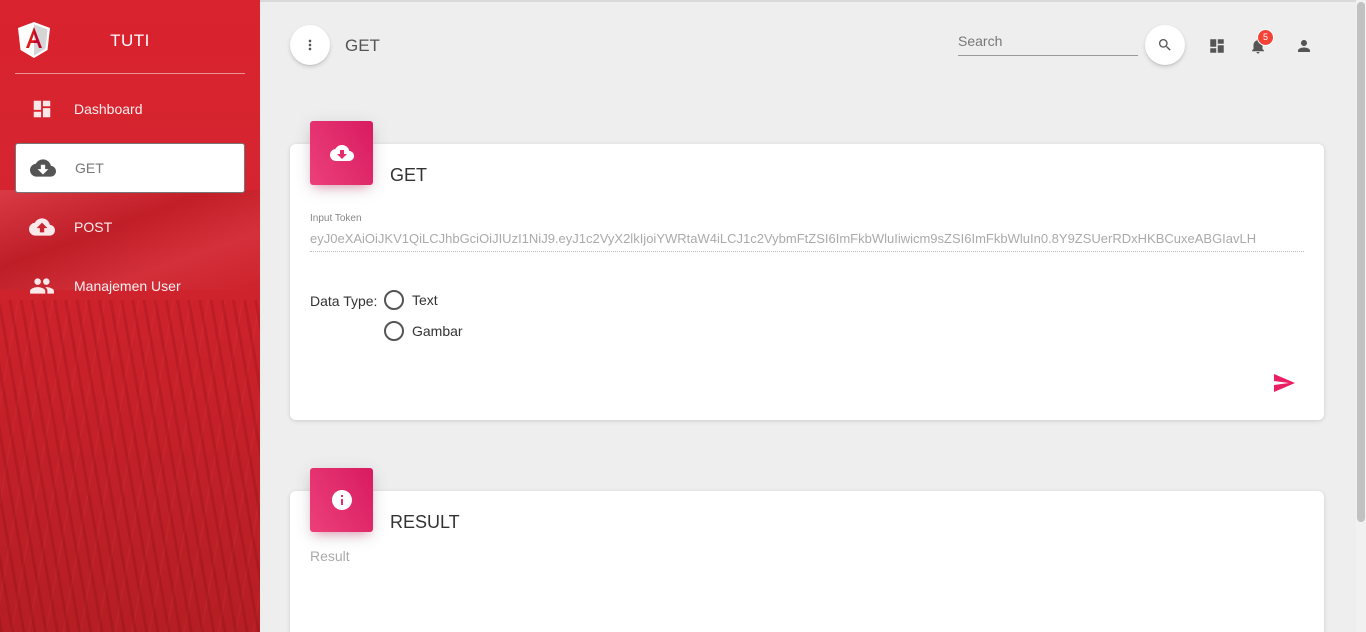 This screenshot has width=1366, height=632. I want to click on notification-badge: 5, so click(1265, 37).